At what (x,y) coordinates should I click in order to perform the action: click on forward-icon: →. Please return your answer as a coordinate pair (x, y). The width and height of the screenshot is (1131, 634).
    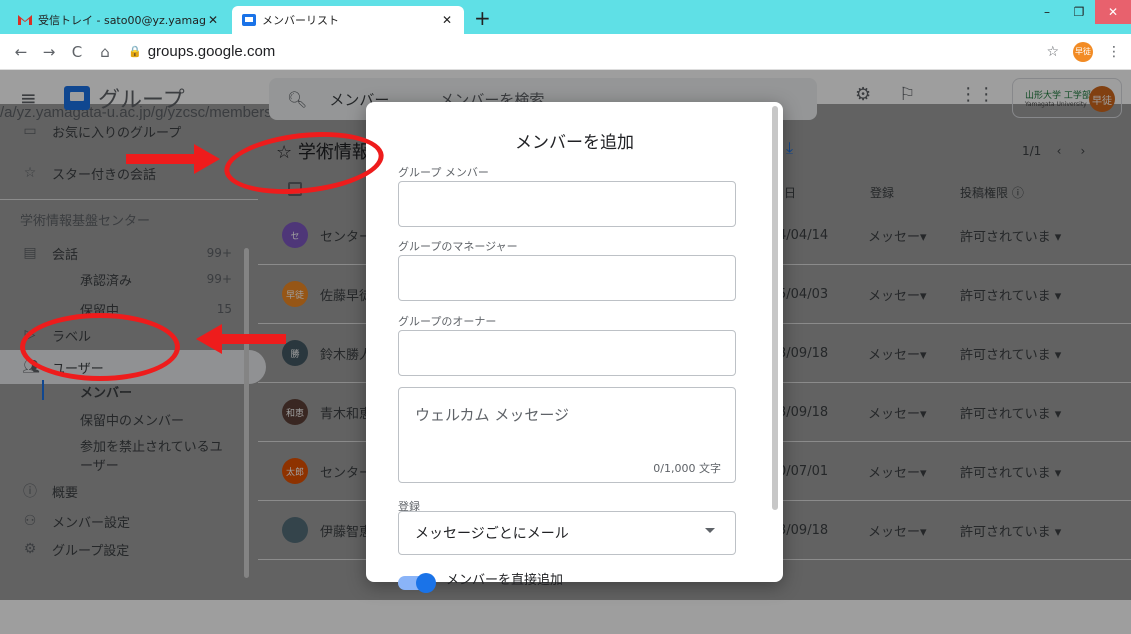
    Looking at the image, I should click on (49, 52).